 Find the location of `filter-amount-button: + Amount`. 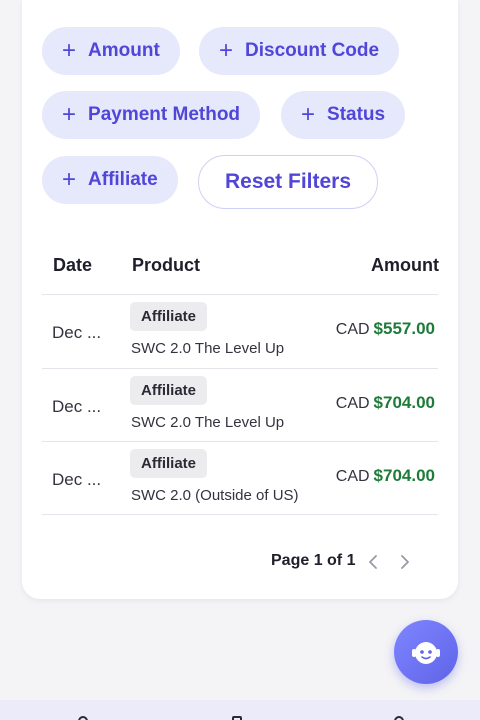

filter-amount-button: + Amount is located at coordinates (111, 51).